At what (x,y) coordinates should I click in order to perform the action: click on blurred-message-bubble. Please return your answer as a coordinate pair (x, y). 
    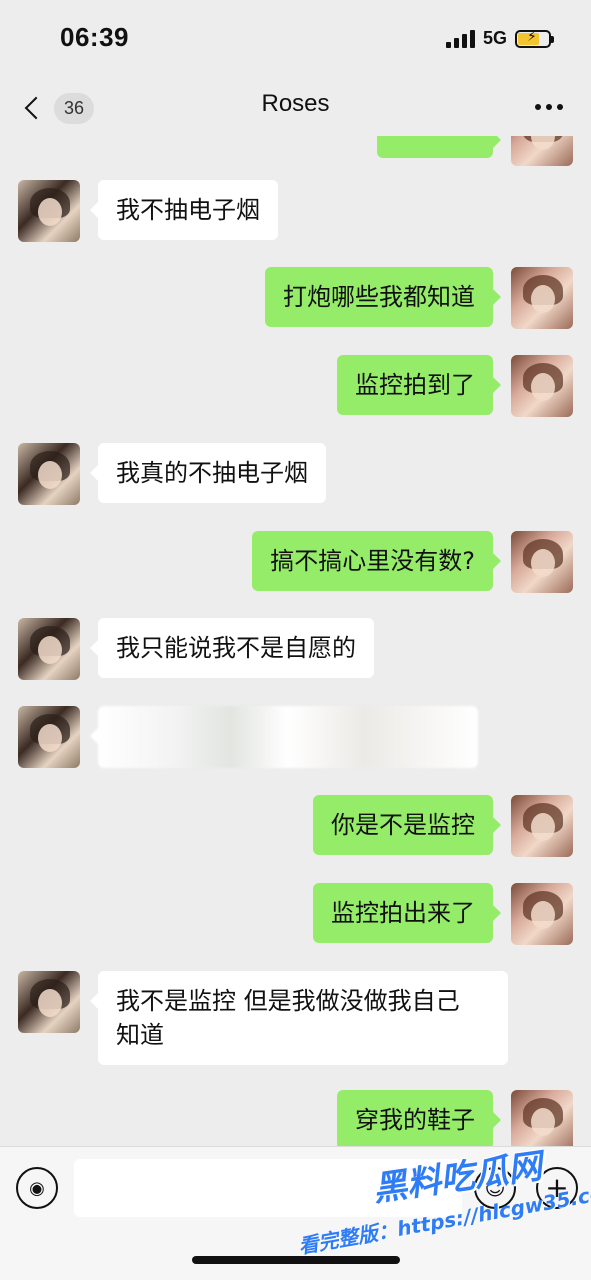
    Looking at the image, I should click on (284, 737).